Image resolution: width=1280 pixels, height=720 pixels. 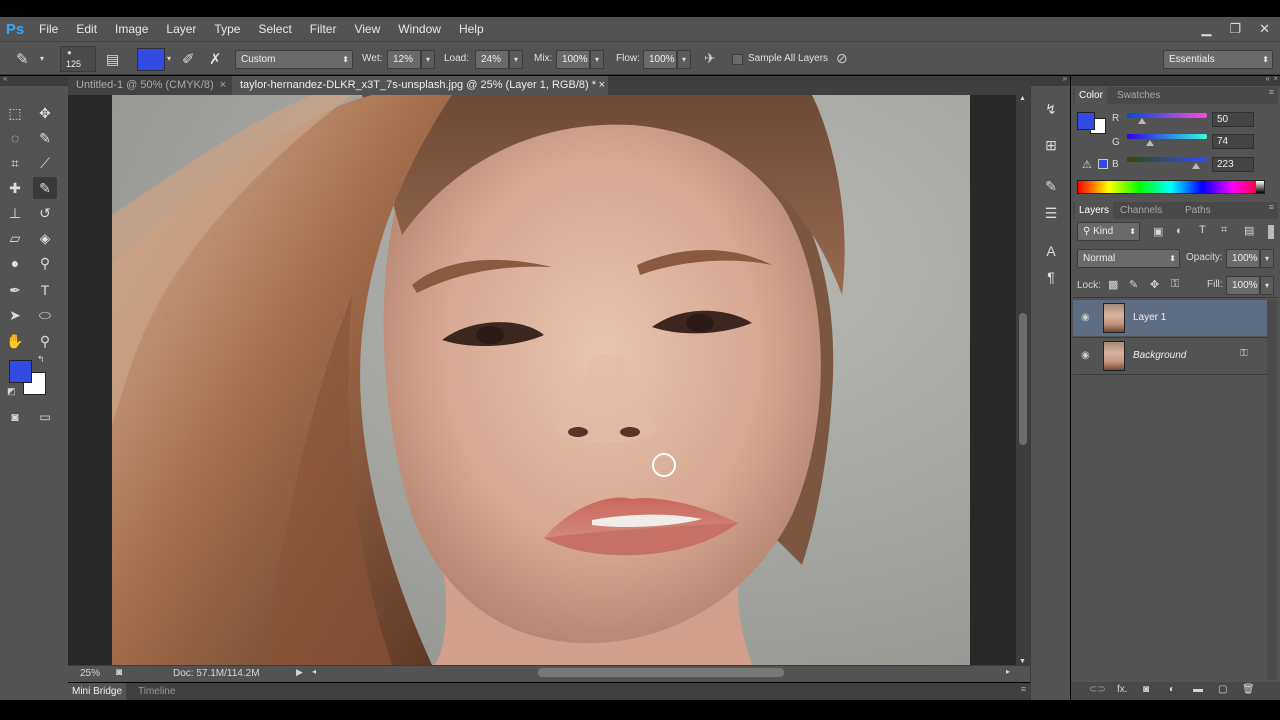 I want to click on airbrush-icon: ✈, so click(x=710, y=58).